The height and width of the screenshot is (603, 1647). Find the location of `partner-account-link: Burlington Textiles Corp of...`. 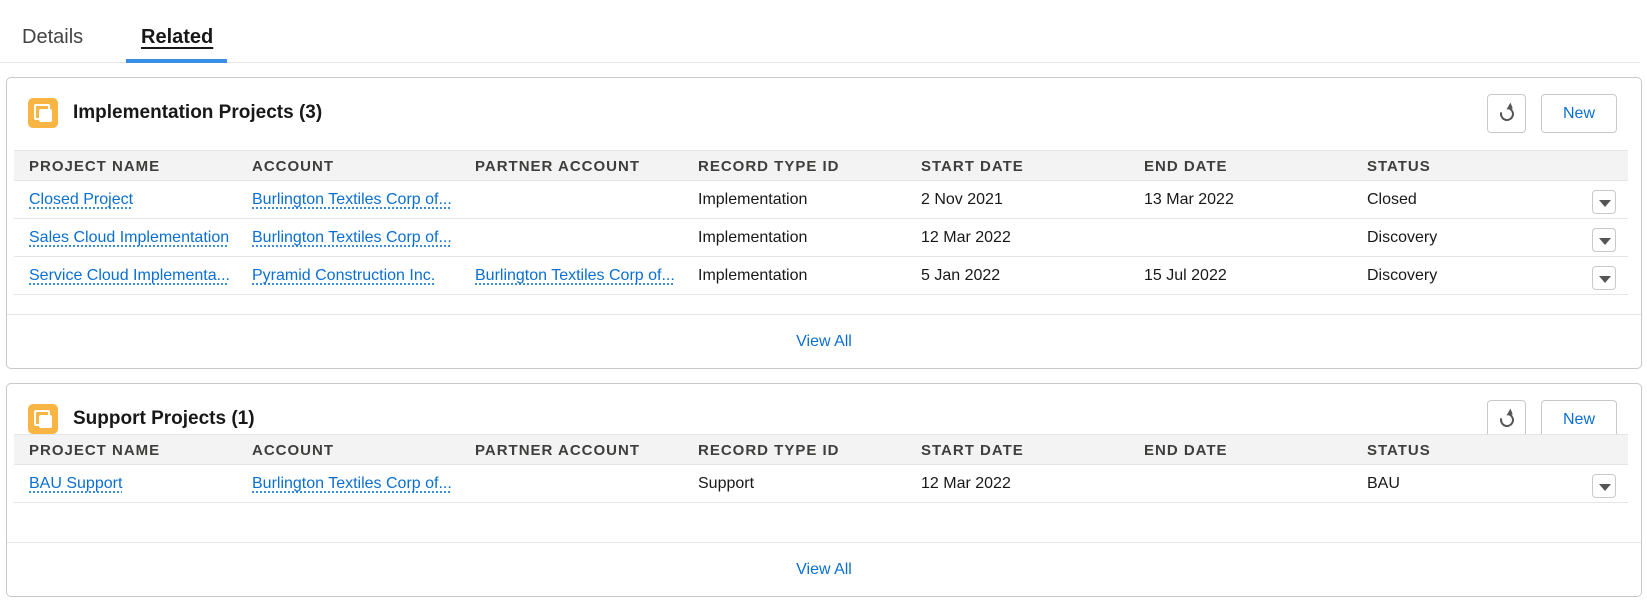

partner-account-link: Burlington Textiles Corp of... is located at coordinates (577, 276).